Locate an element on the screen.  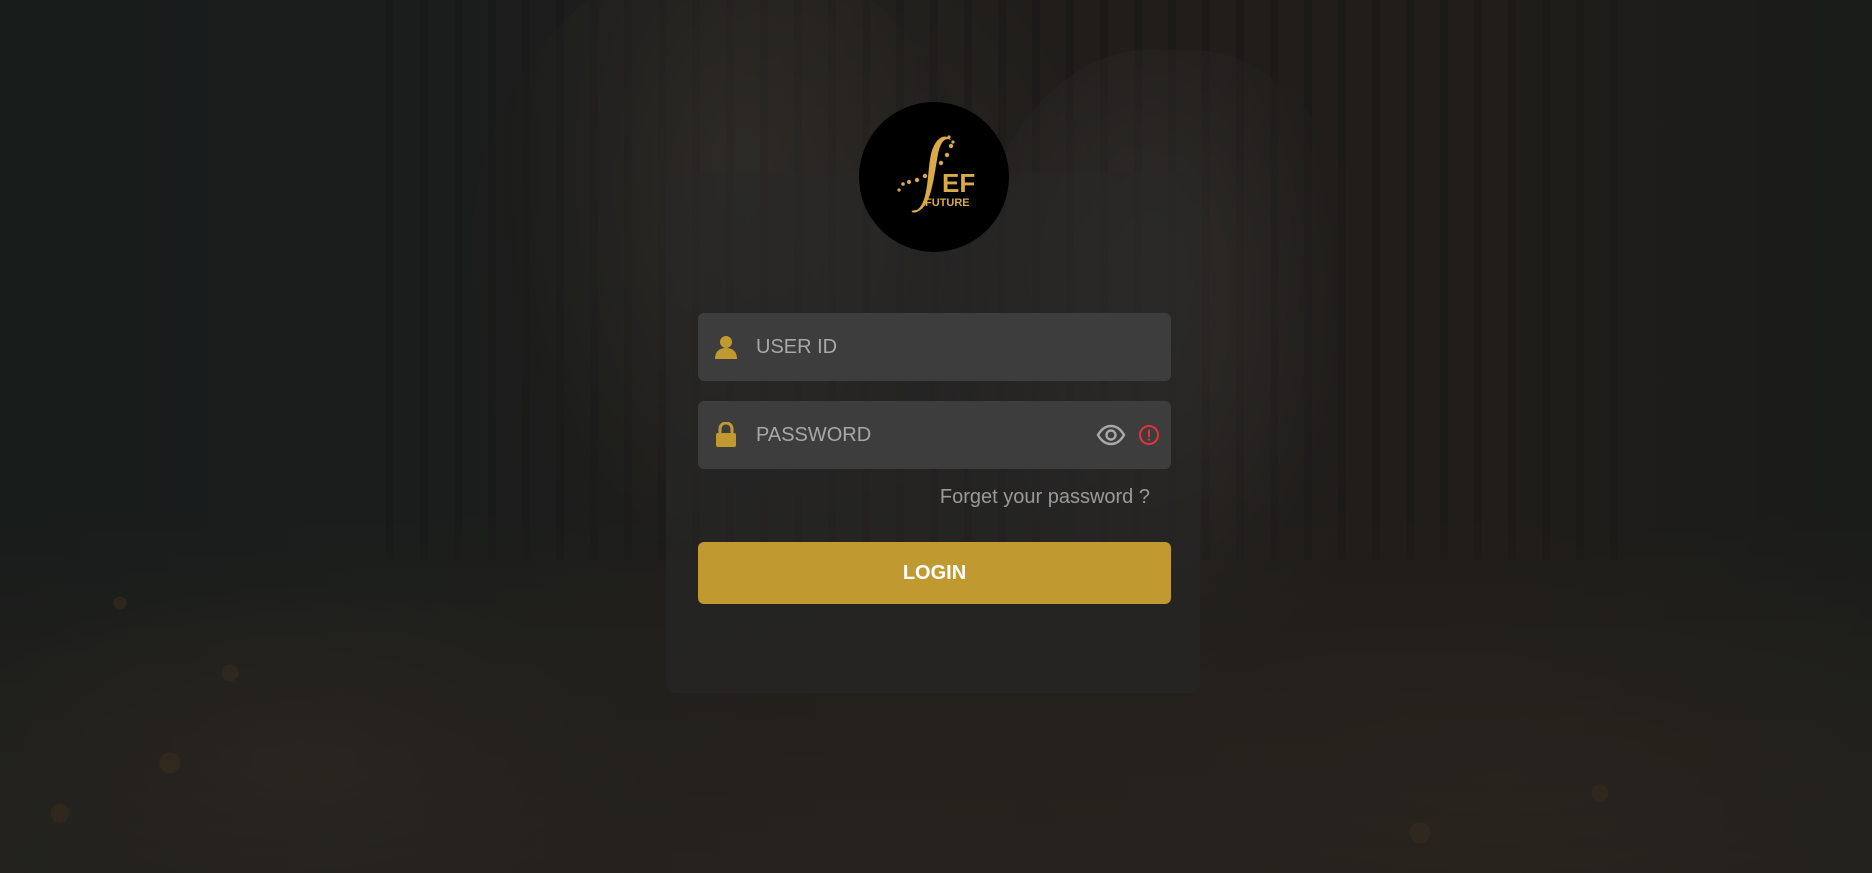
forgot-password-link: Forget your password ? is located at coordinates (1045, 497).